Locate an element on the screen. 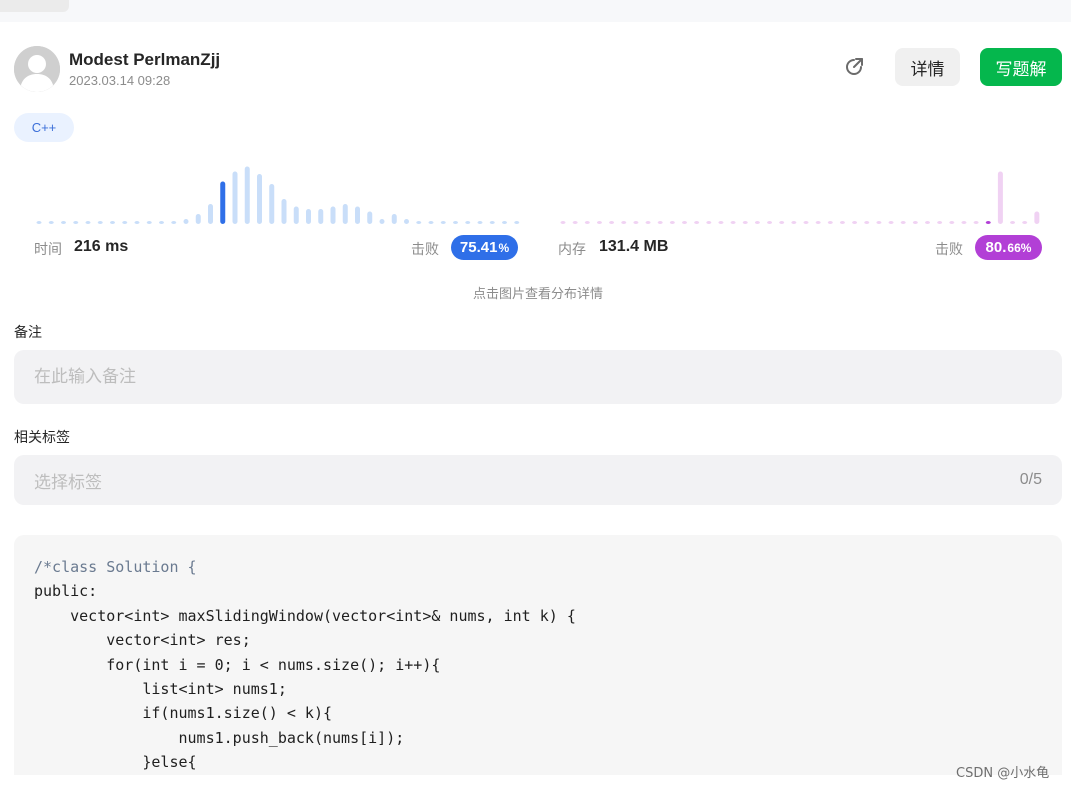 The image size is (1071, 787). memory-beat-main: 80. is located at coordinates (996, 247).